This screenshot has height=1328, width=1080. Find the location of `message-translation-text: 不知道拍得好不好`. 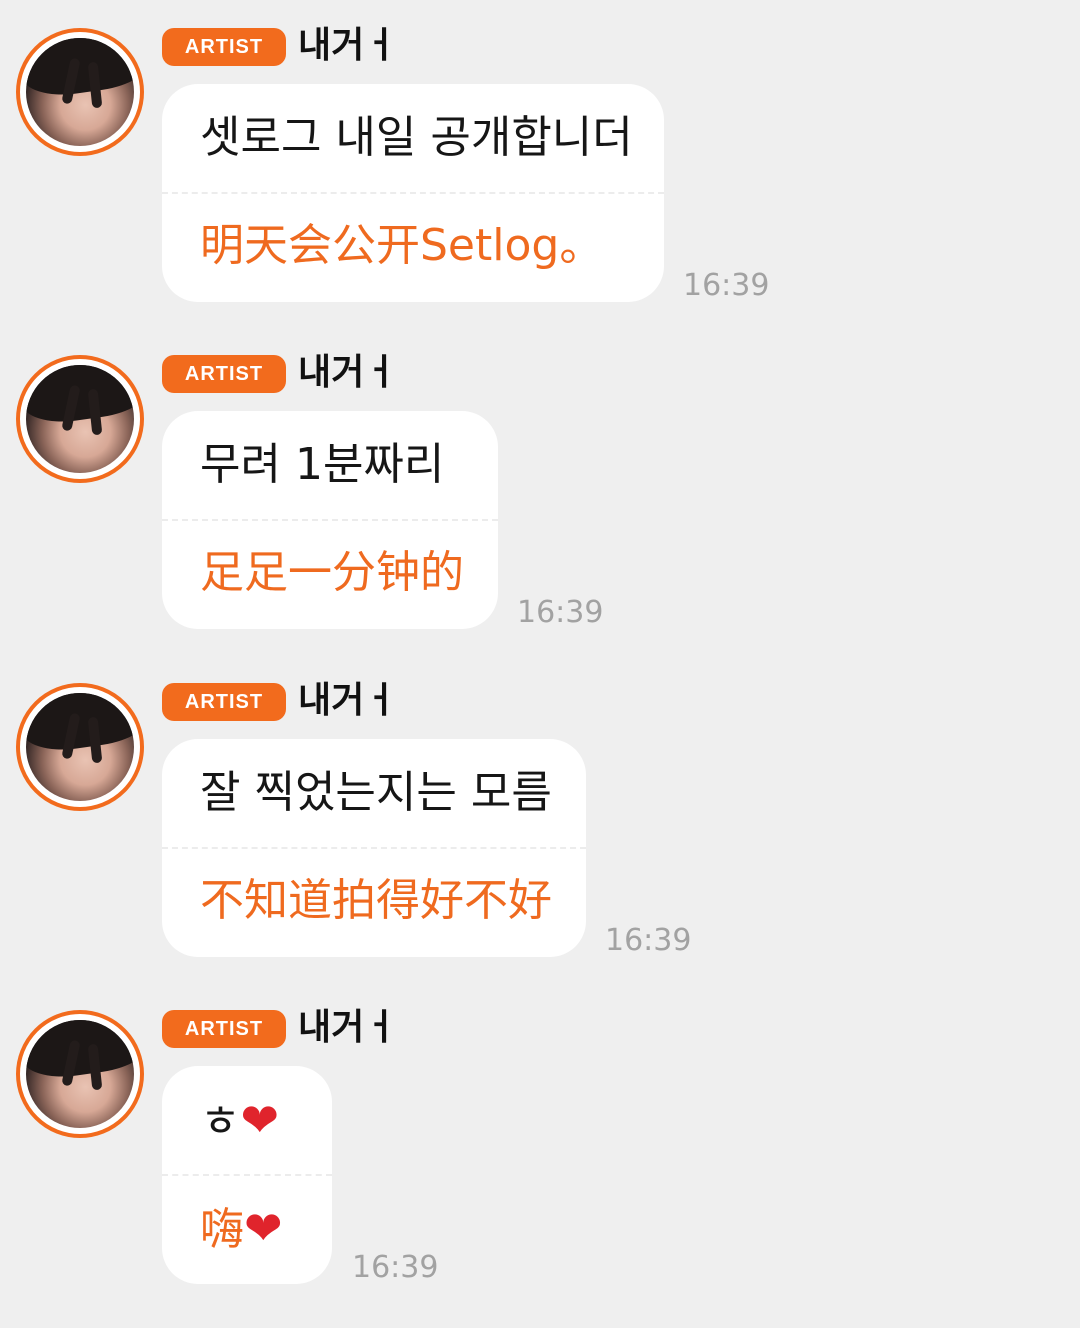

message-translation-text: 不知道拍得好不好 is located at coordinates (376, 900).